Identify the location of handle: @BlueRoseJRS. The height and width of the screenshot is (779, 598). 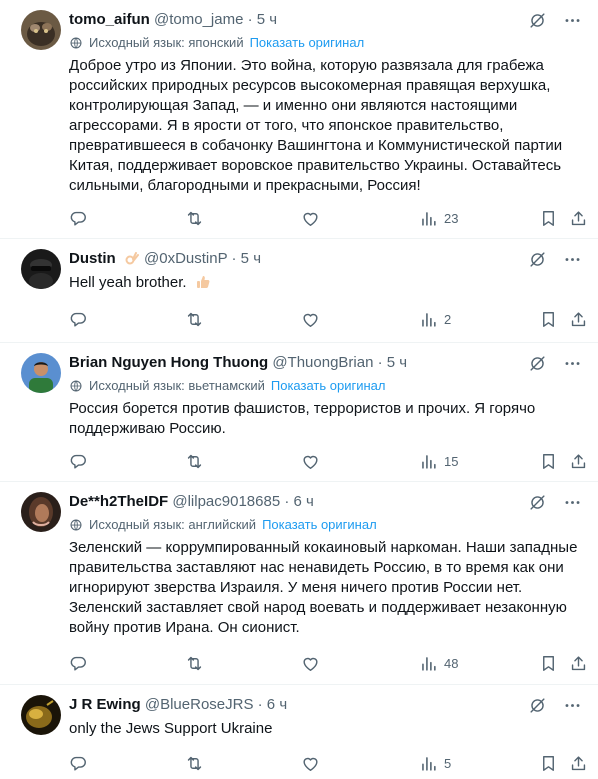
(199, 704).